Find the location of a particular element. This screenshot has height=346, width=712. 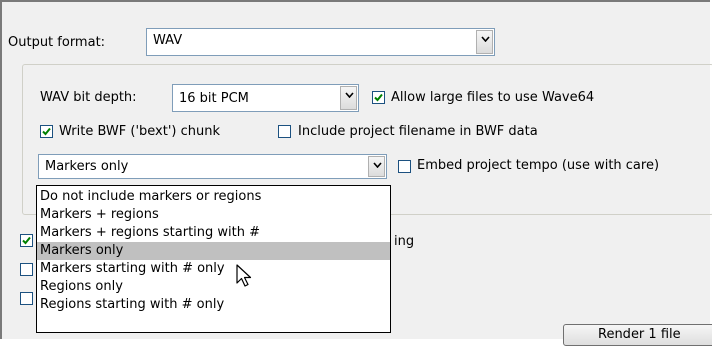

output-format-select: WAV is located at coordinates (320, 42).